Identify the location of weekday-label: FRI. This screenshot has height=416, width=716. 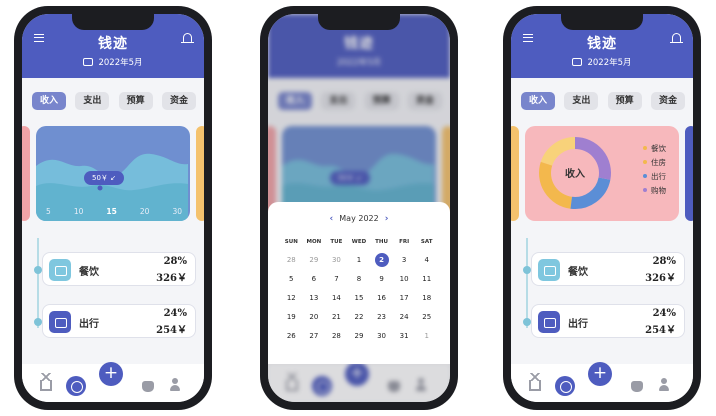
(404, 242).